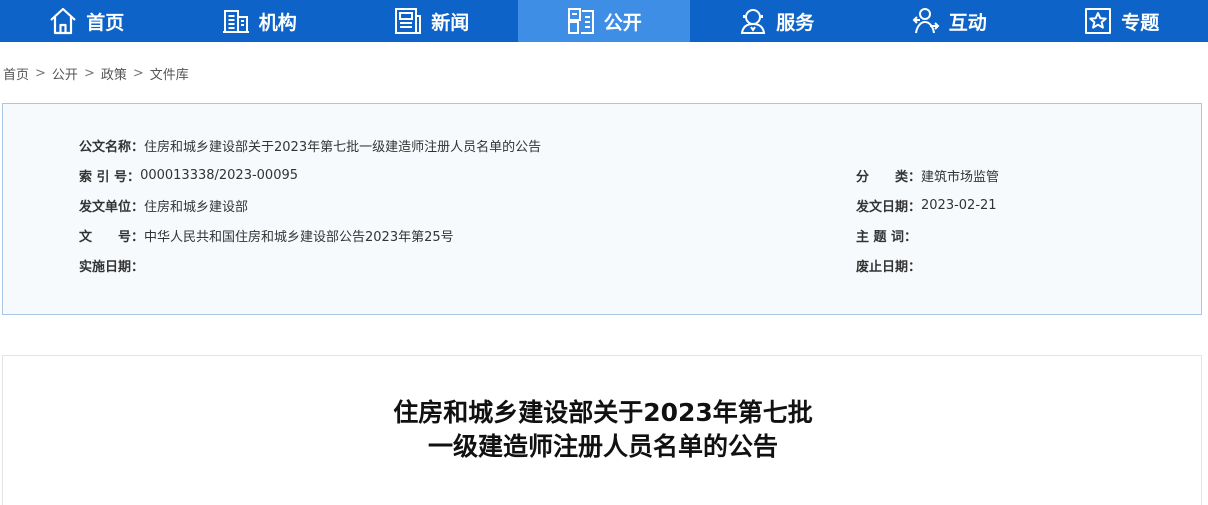 The image size is (1208, 505). I want to click on meta-expire-key: 废止日期：, so click(889, 267).